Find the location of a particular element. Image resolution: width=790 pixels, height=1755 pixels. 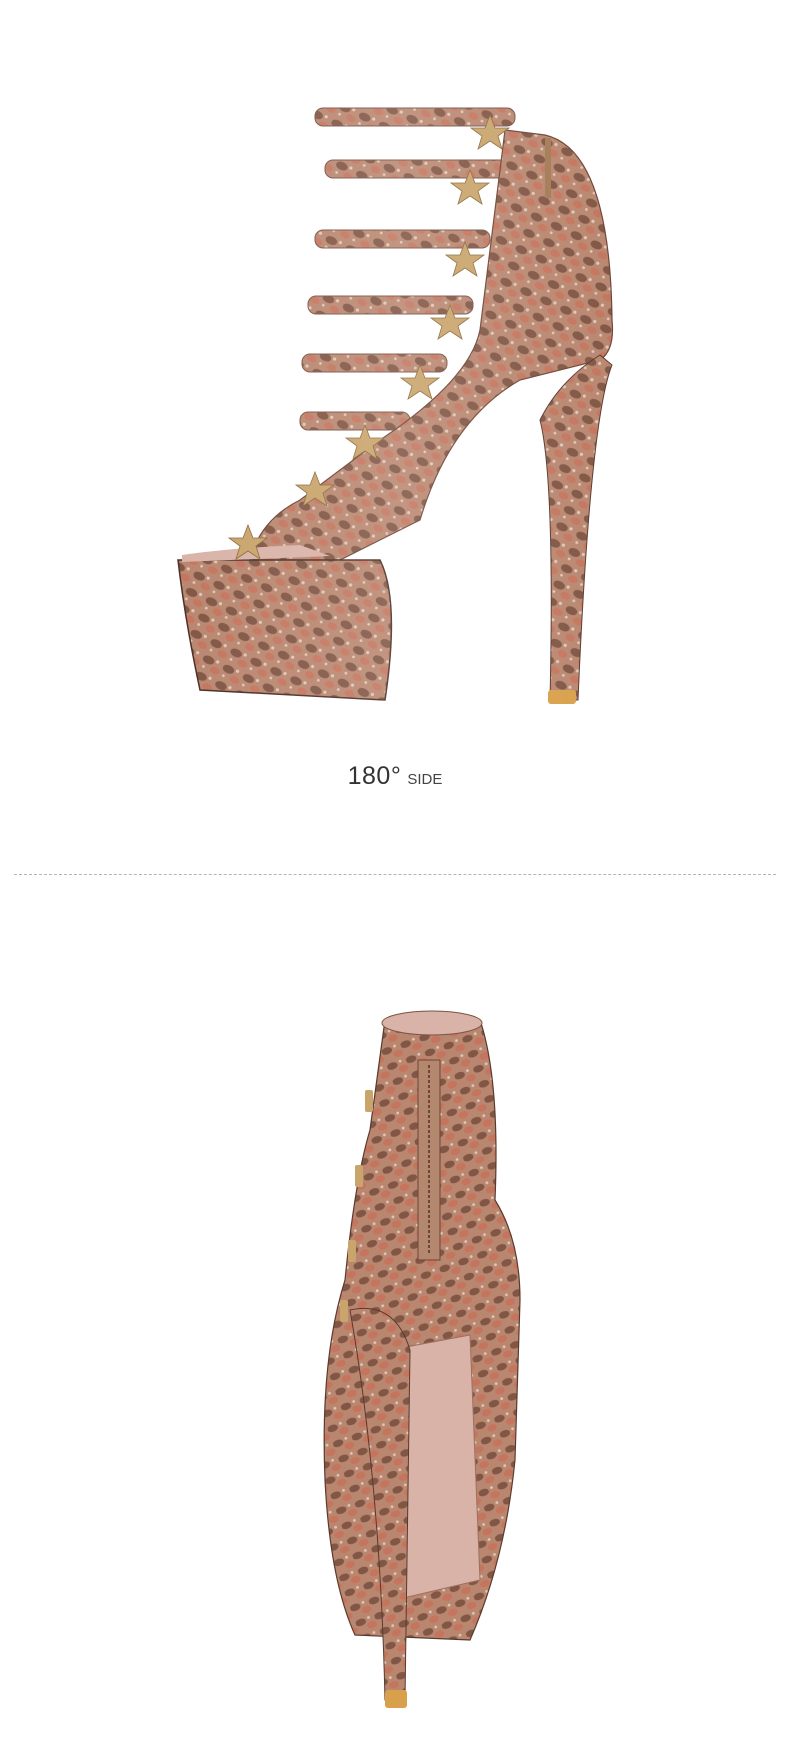

angle-label: 180° is located at coordinates (374, 776).